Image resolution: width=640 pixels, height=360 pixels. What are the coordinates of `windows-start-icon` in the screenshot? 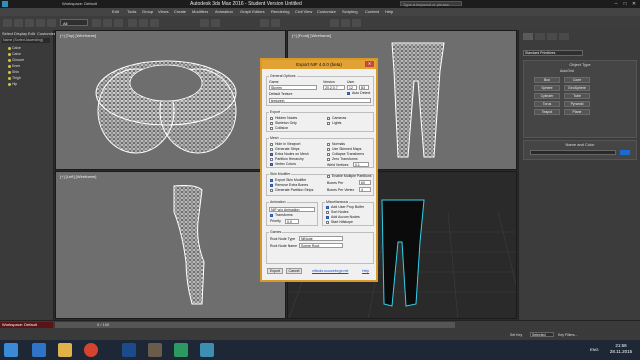 It's located at (11, 350).